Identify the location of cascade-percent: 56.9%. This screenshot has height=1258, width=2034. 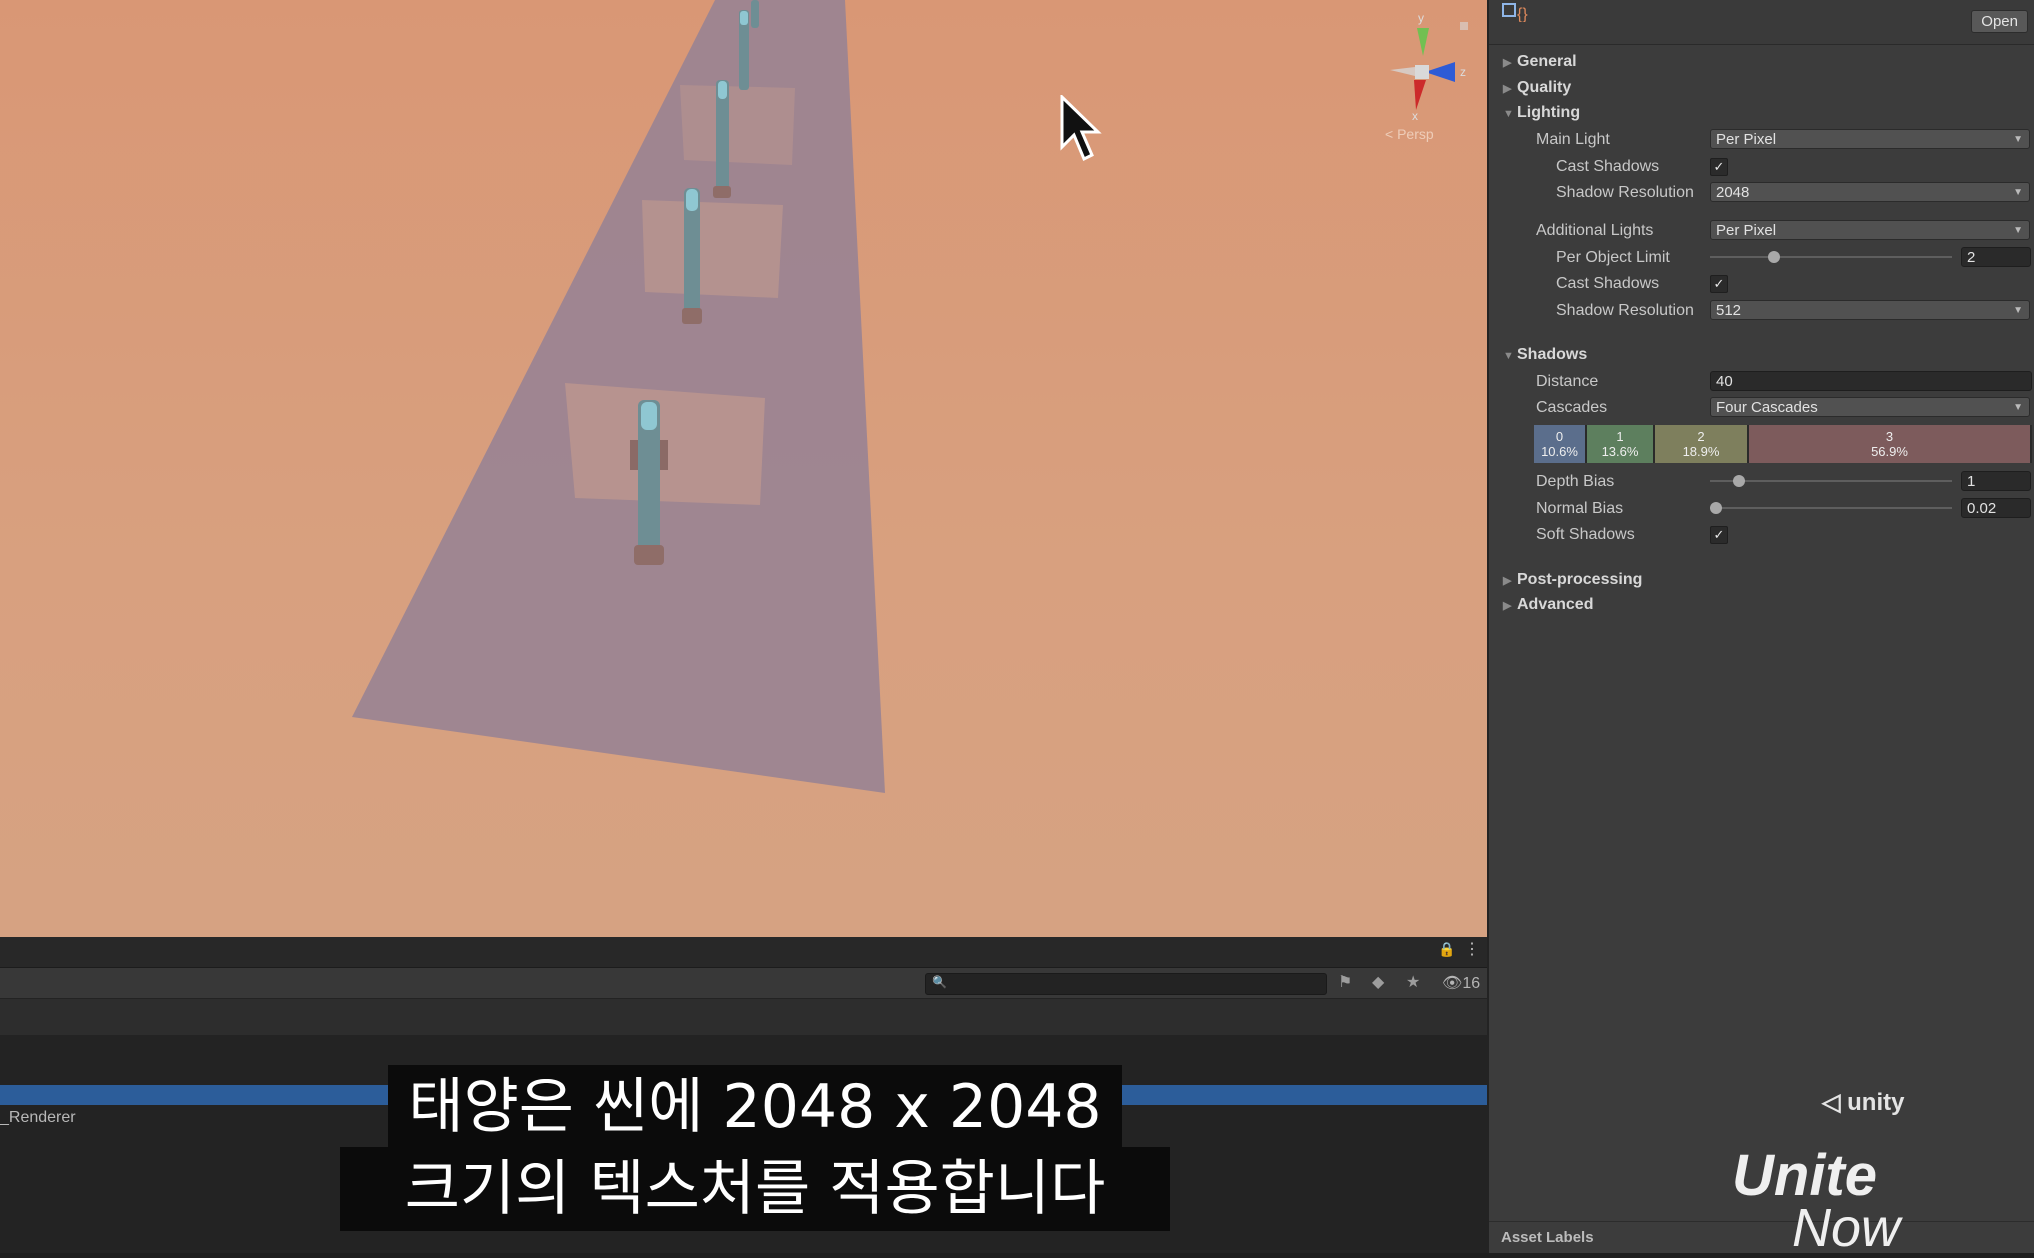
(1889, 451).